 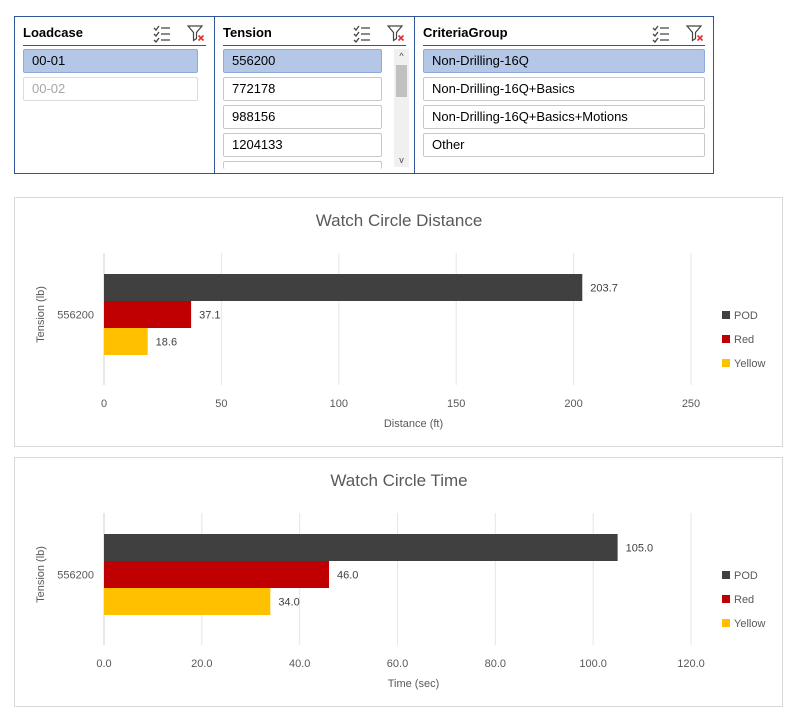 I want to click on slicer-title: Loadcase, so click(x=53, y=32).